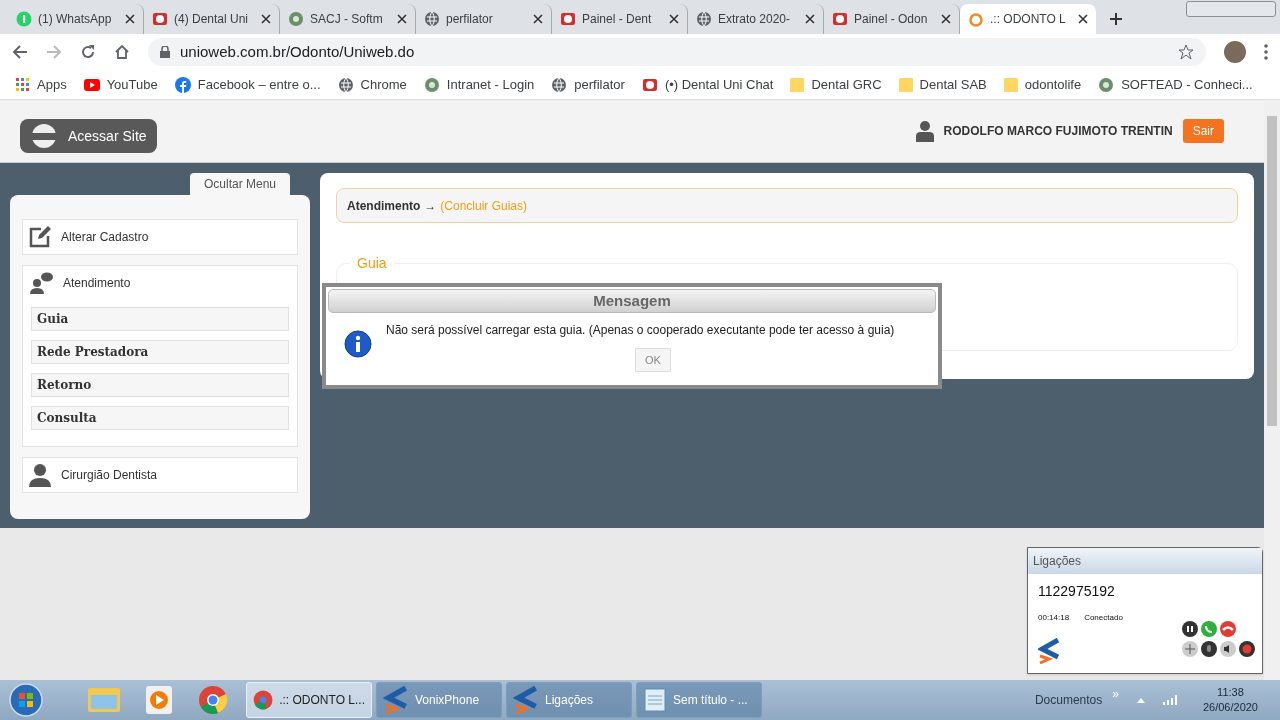 The width and height of the screenshot is (1280, 720). Describe the element at coordinates (1145, 561) in the screenshot. I see `widget-title: Ligações` at that location.